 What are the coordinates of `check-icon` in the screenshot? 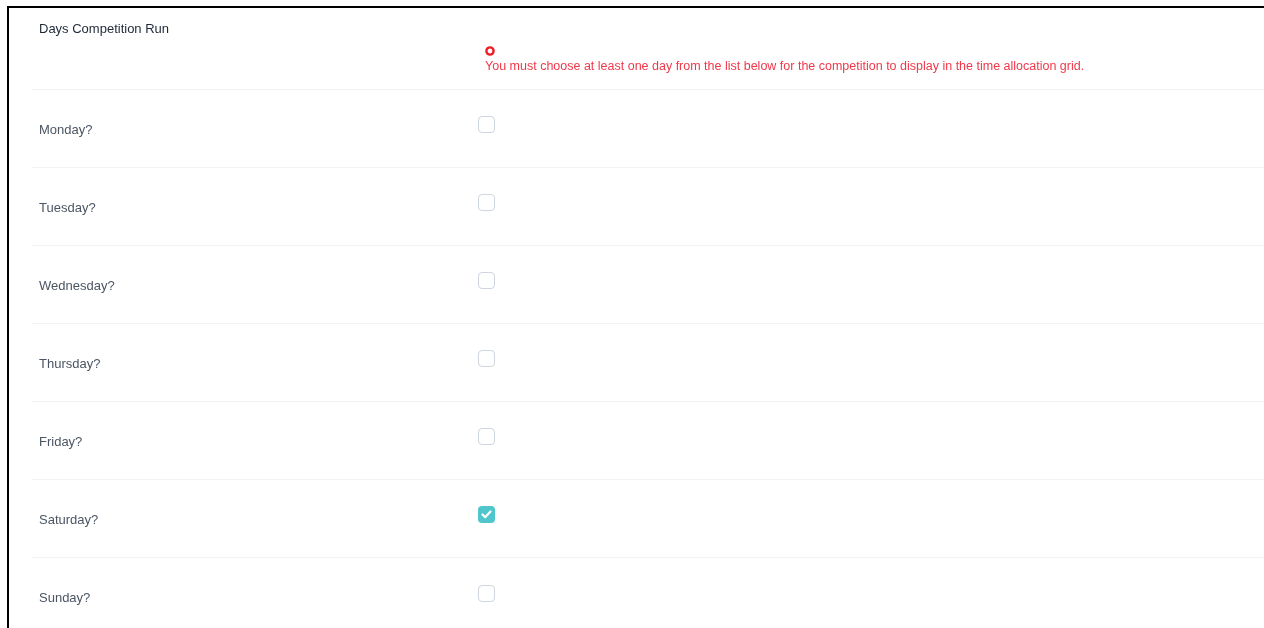 It's located at (486, 514).